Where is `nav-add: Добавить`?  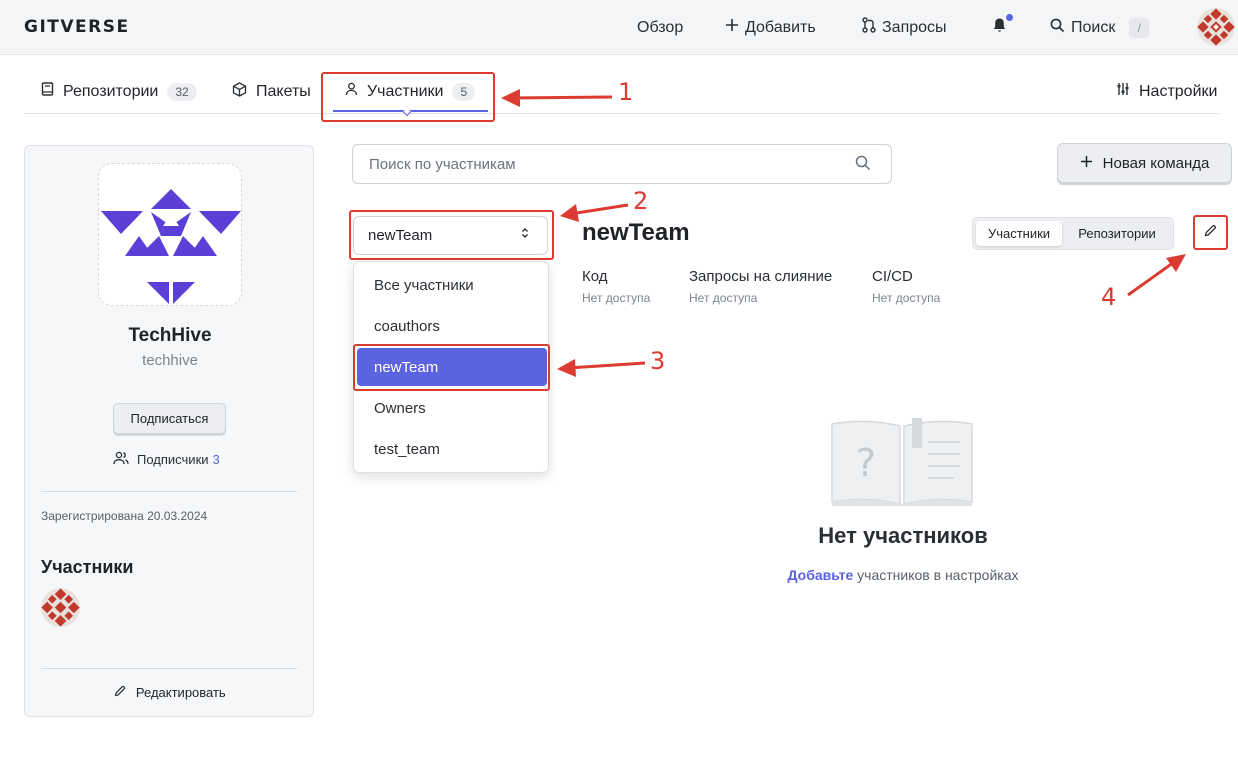
nav-add: Добавить is located at coordinates (770, 27).